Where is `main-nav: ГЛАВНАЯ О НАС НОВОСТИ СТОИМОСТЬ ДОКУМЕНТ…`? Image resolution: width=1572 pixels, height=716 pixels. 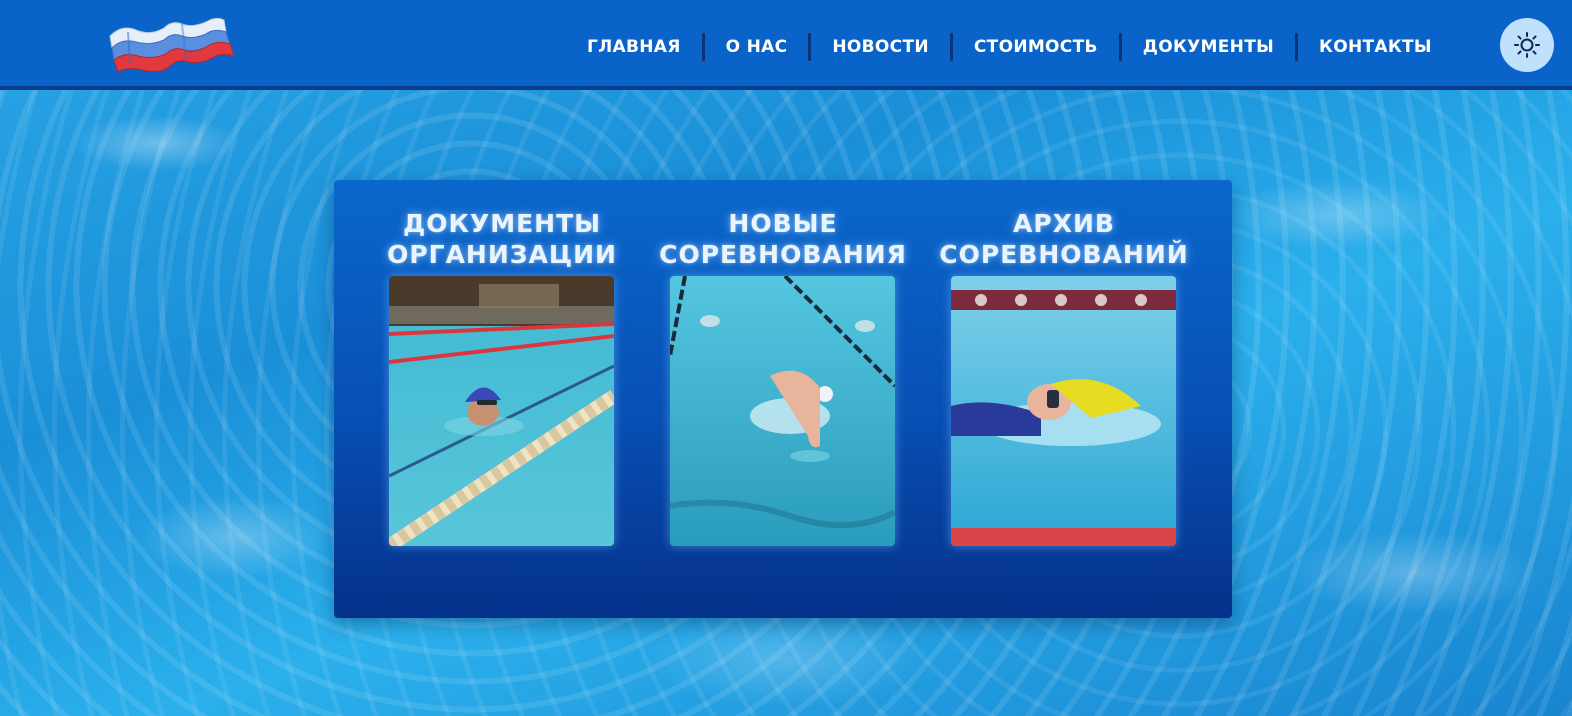
main-nav: ГЛАВНАЯ О НАС НОВОСТИ СТОИМОСТЬ ДОКУМЕНТ… is located at coordinates (1009, 47).